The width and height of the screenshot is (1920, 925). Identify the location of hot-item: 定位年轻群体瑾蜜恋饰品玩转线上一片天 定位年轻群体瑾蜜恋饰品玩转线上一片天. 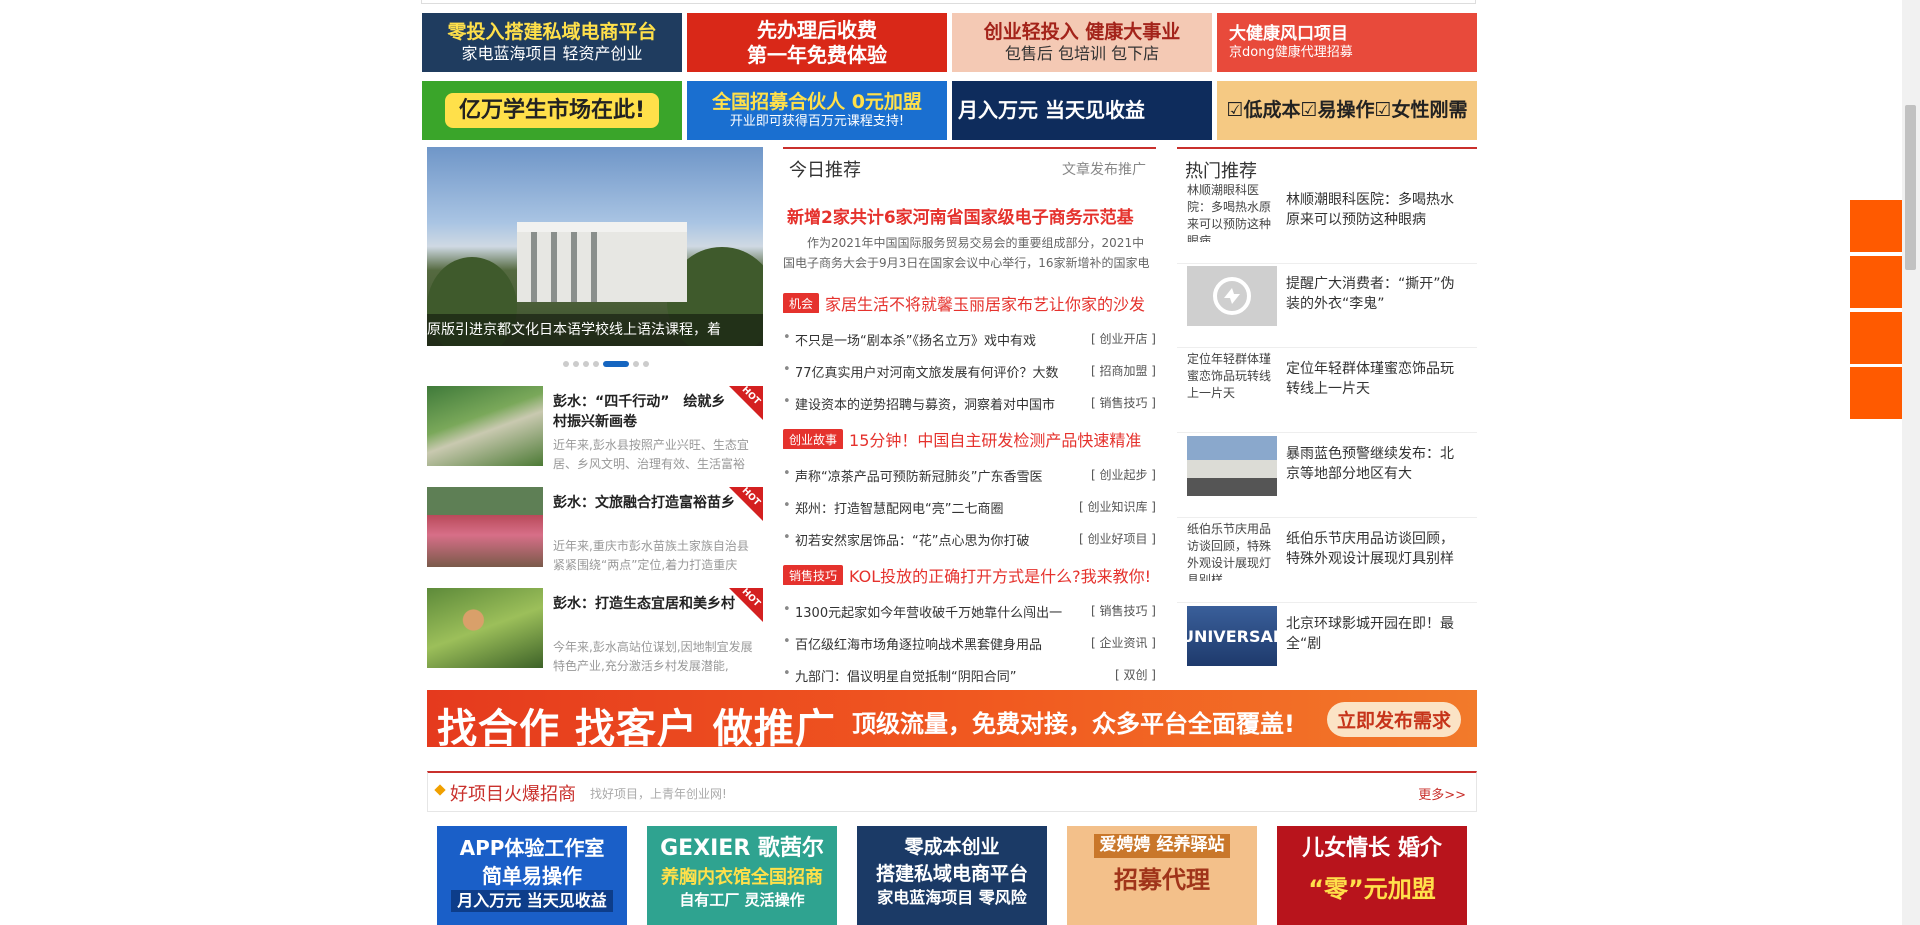
(1327, 391).